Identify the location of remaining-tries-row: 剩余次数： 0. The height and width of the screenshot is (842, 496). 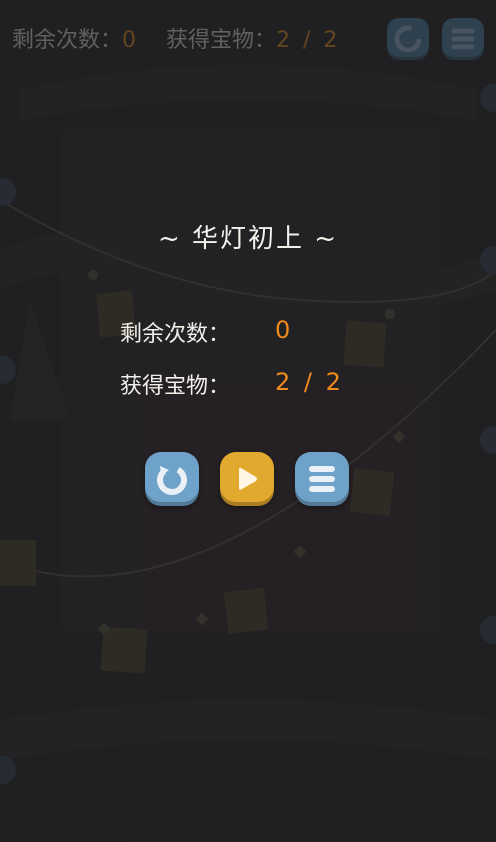
(205, 332).